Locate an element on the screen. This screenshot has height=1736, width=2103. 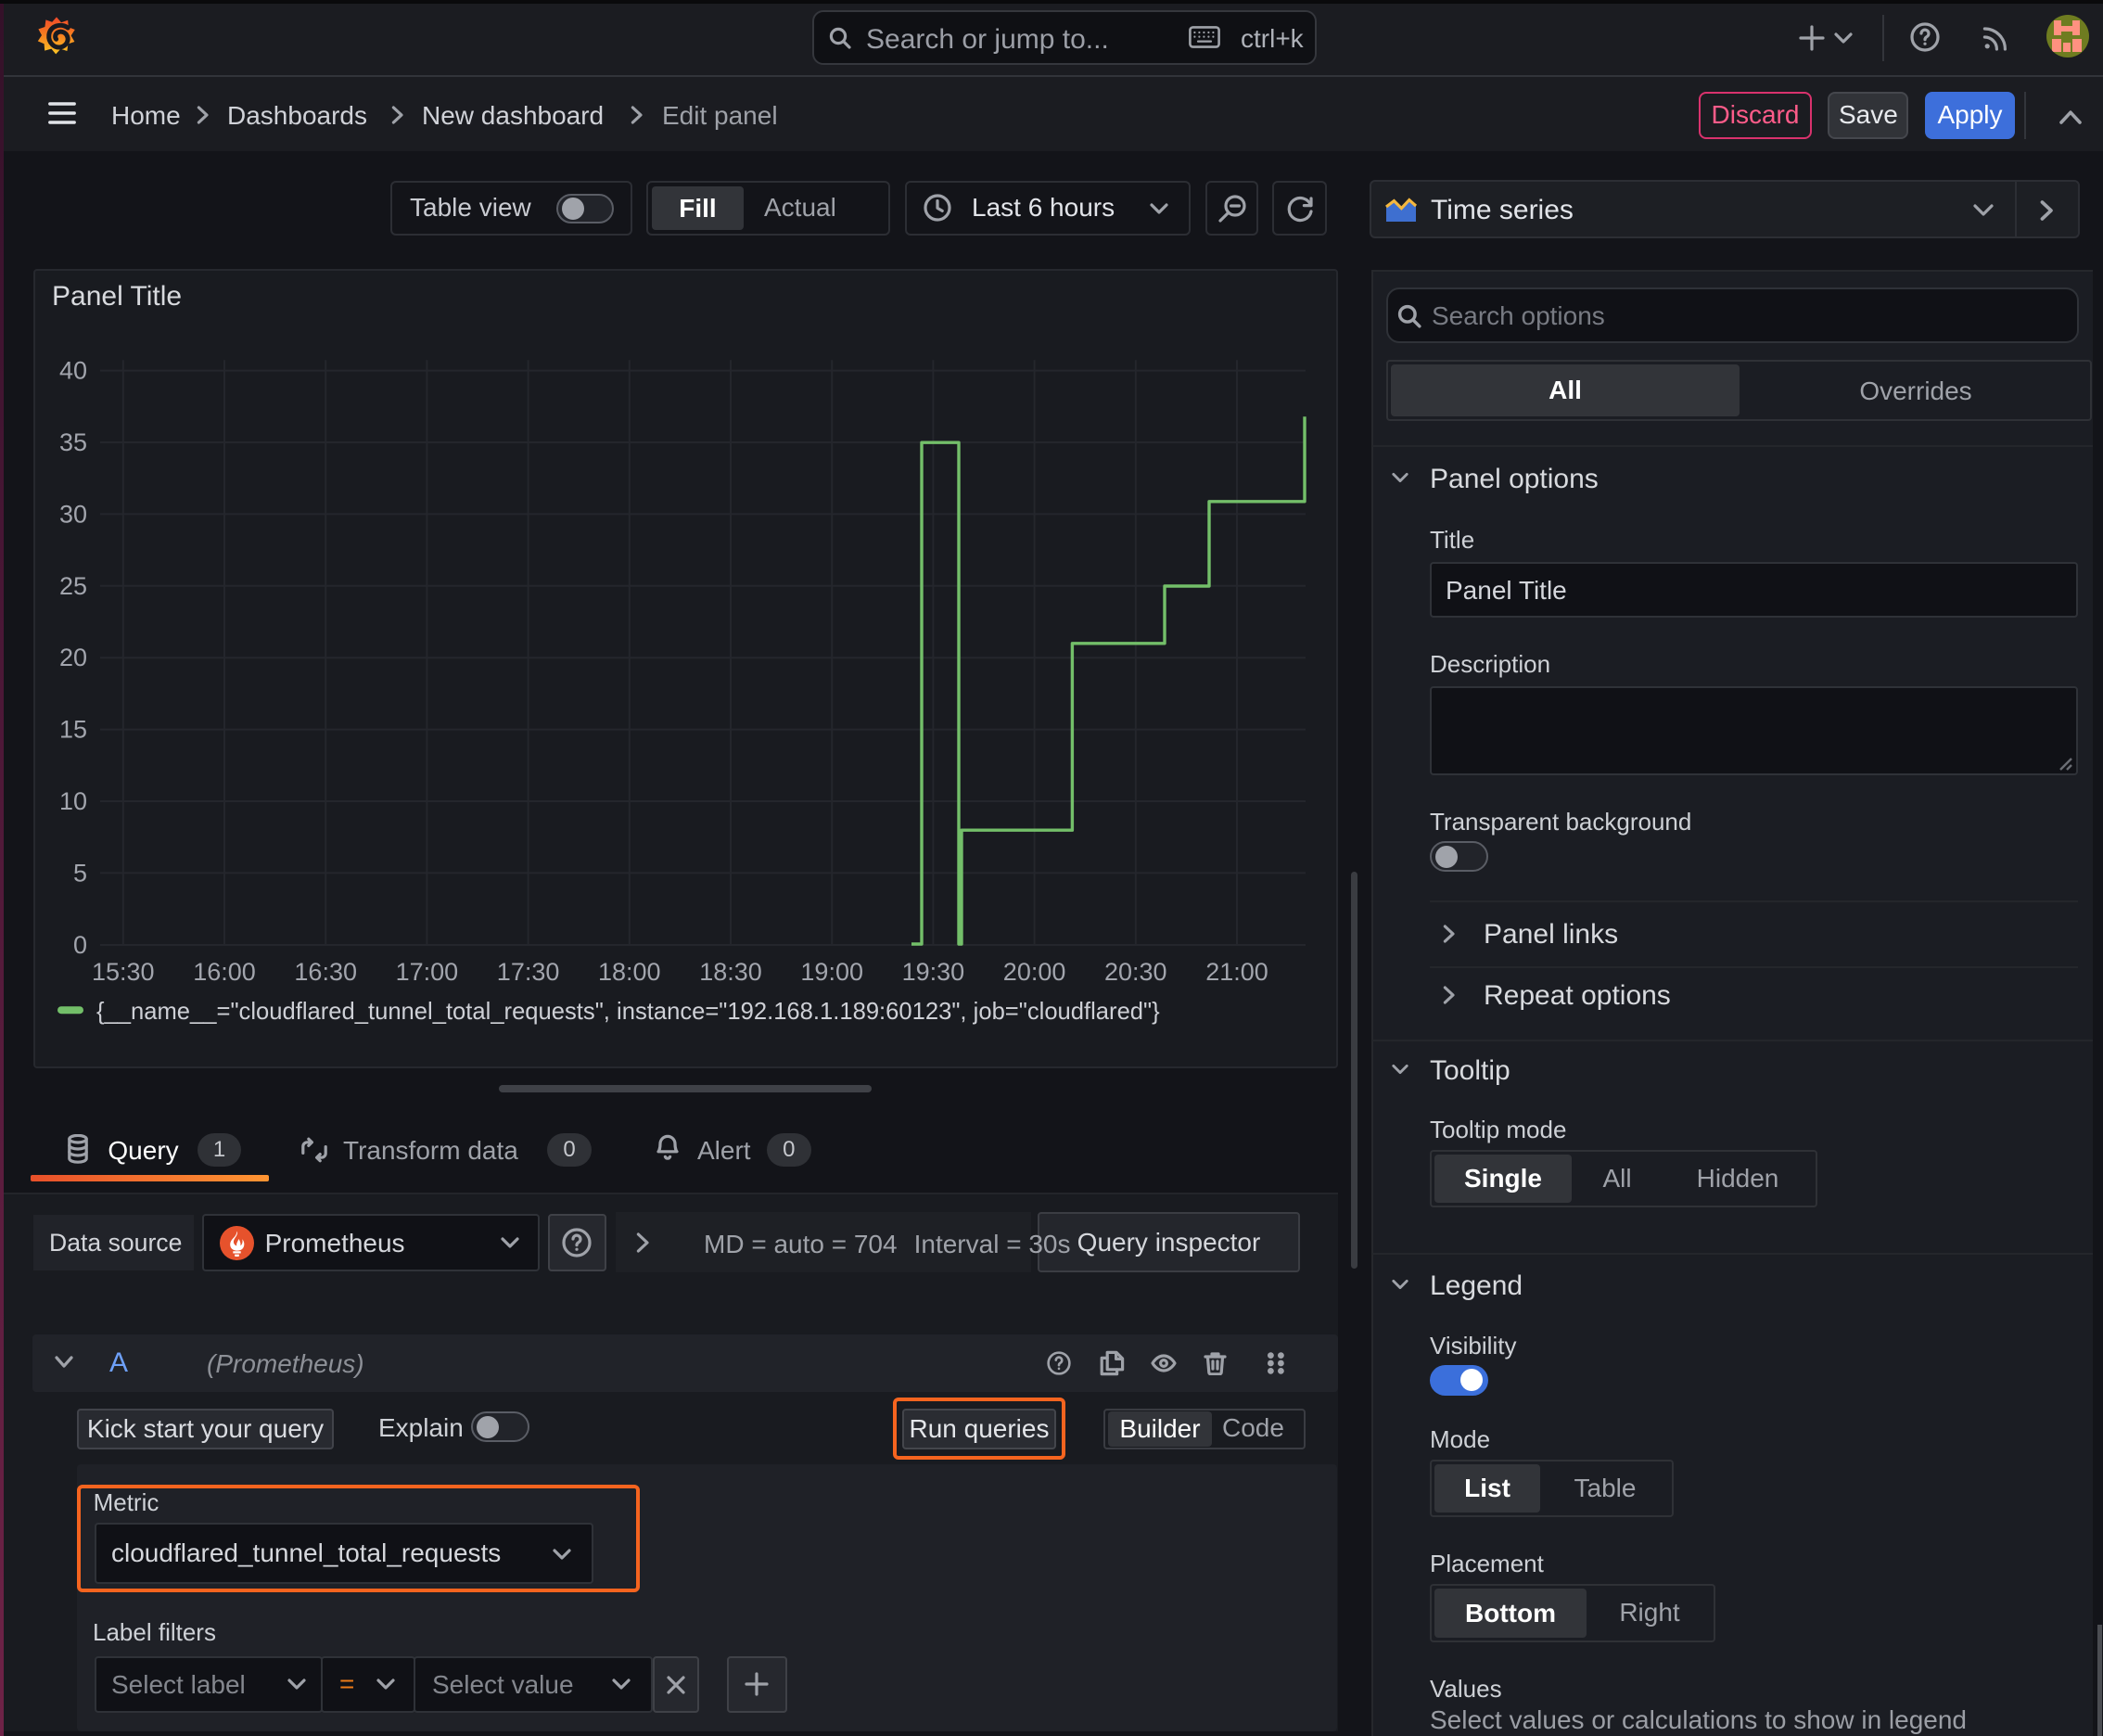
svg-text: 19:00 is located at coordinates (831, 972).